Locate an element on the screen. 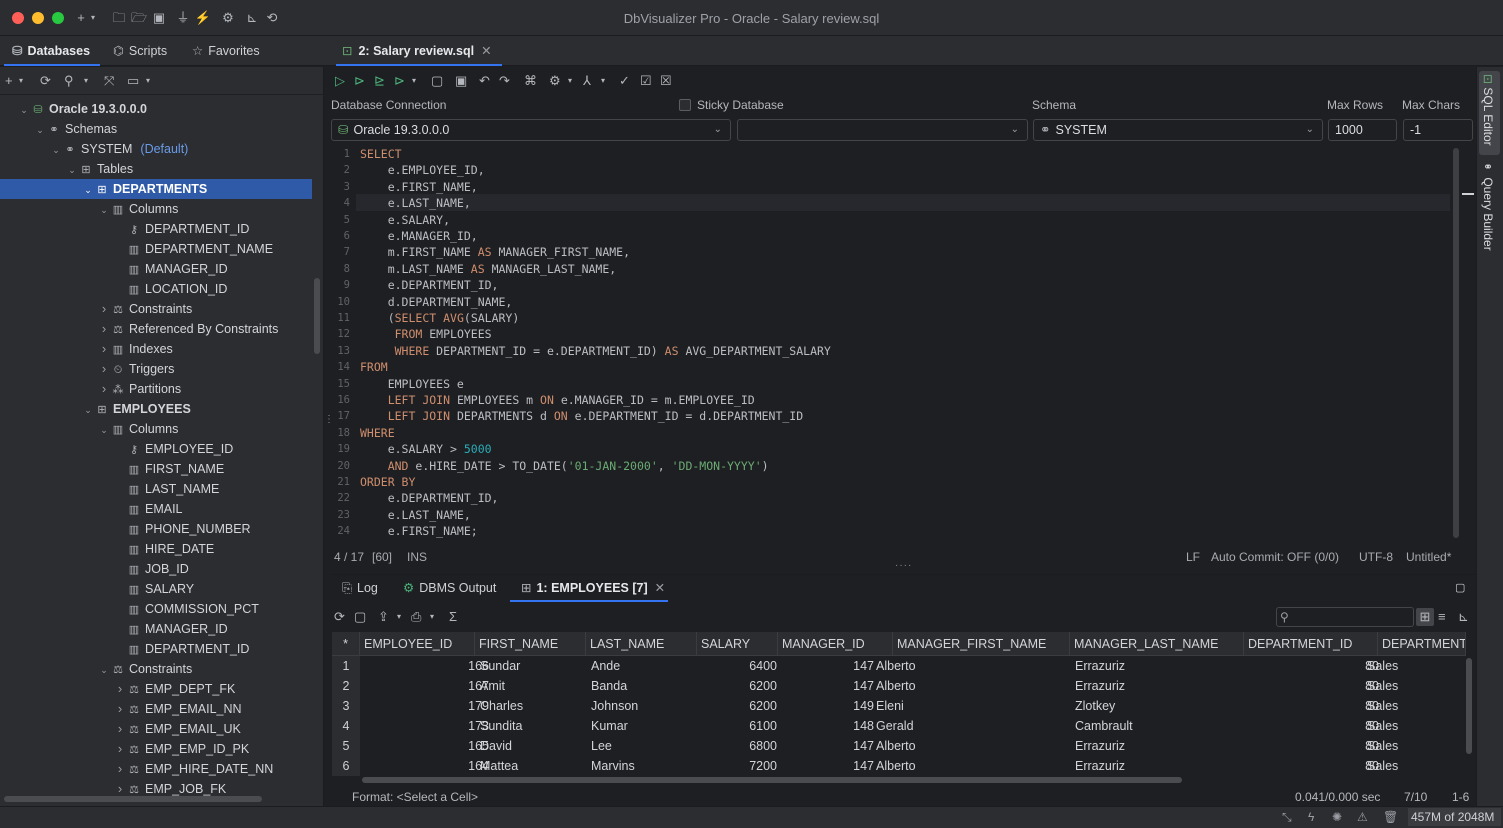 The width and height of the screenshot is (1503, 828). code-line: m.LAST_NAME AS MANAGER_LAST_NAME, is located at coordinates (488, 269).